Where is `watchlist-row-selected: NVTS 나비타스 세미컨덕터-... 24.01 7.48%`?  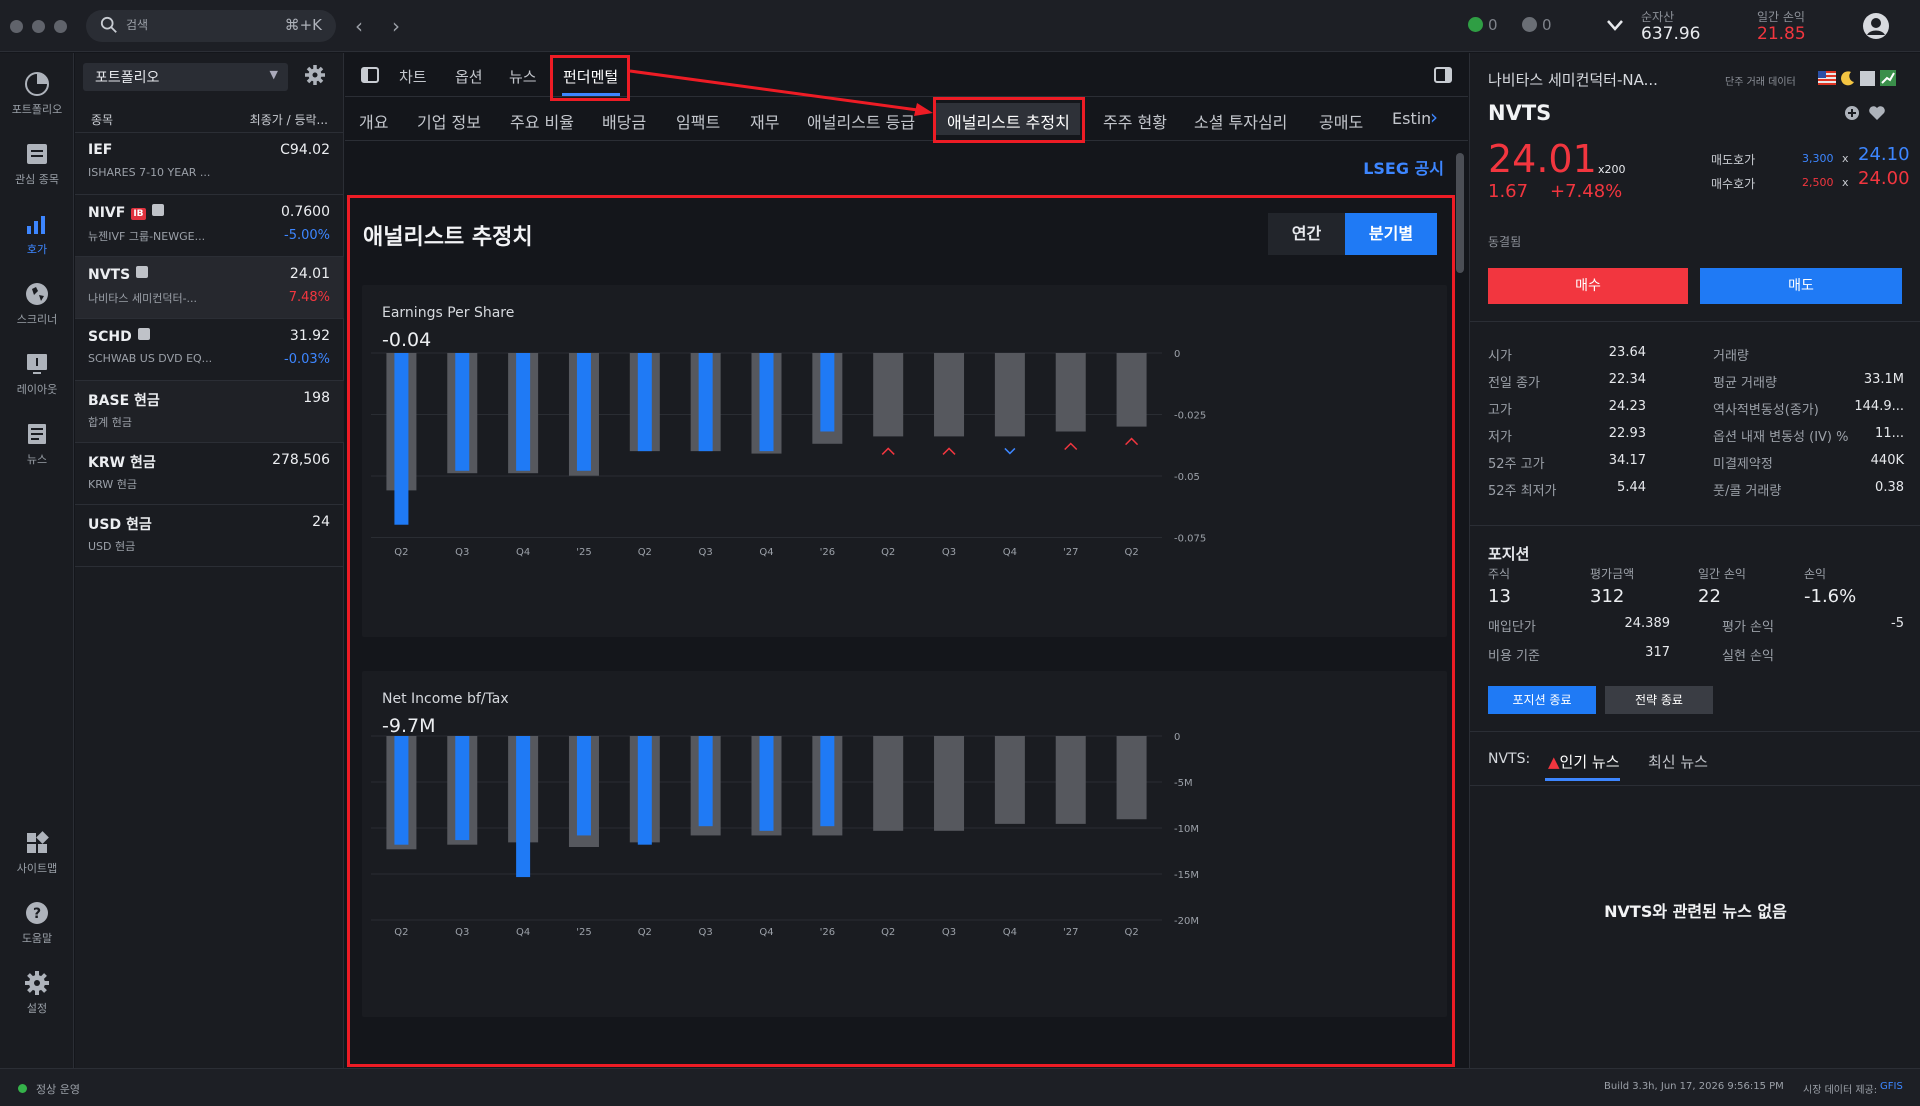 watchlist-row-selected: NVTS 나비타스 세미컨덕터-... 24.01 7.48% is located at coordinates (209, 288).